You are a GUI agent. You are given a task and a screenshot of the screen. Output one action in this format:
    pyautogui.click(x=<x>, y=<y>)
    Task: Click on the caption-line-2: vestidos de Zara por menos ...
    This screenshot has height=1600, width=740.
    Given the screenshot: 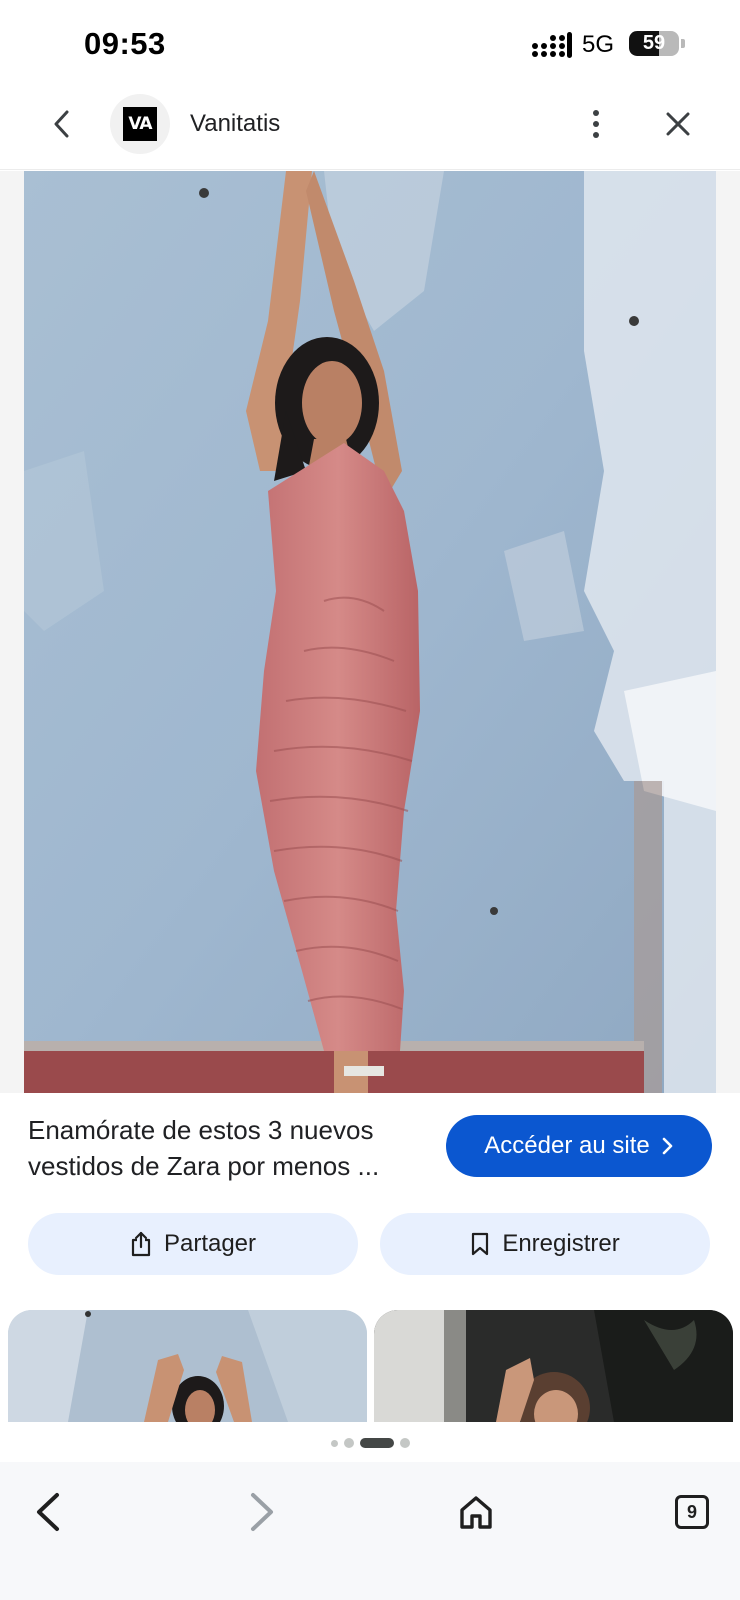 What is the action you would take?
    pyautogui.click(x=204, y=1166)
    